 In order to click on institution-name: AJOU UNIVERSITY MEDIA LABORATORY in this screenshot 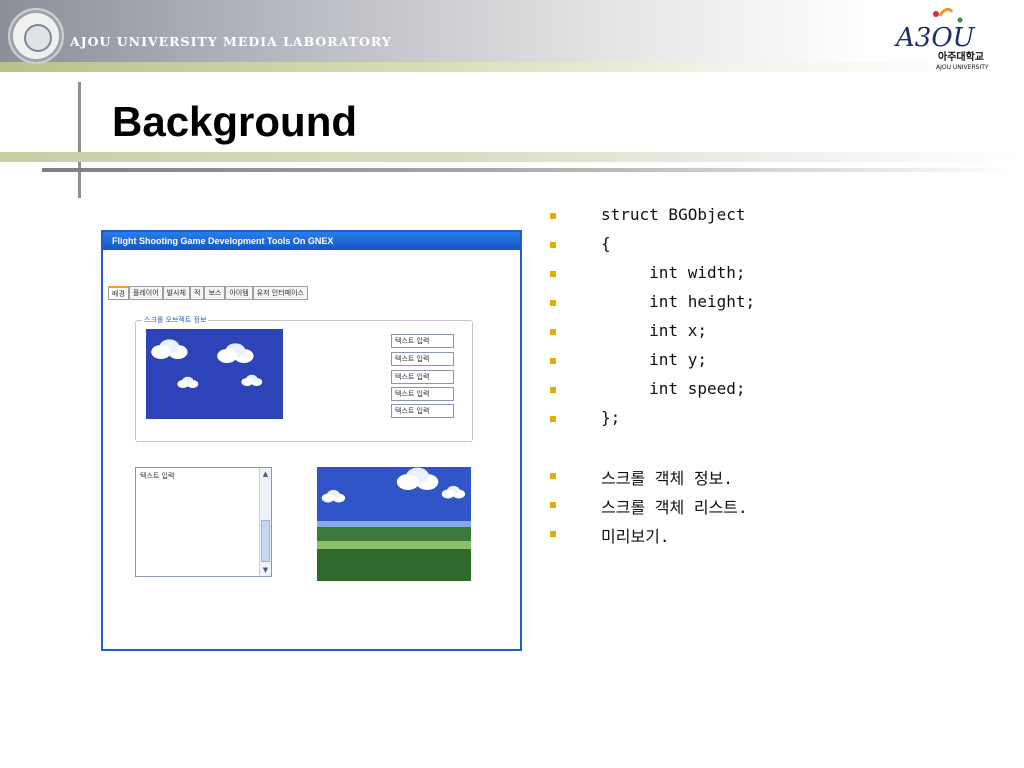, I will do `click(231, 41)`.